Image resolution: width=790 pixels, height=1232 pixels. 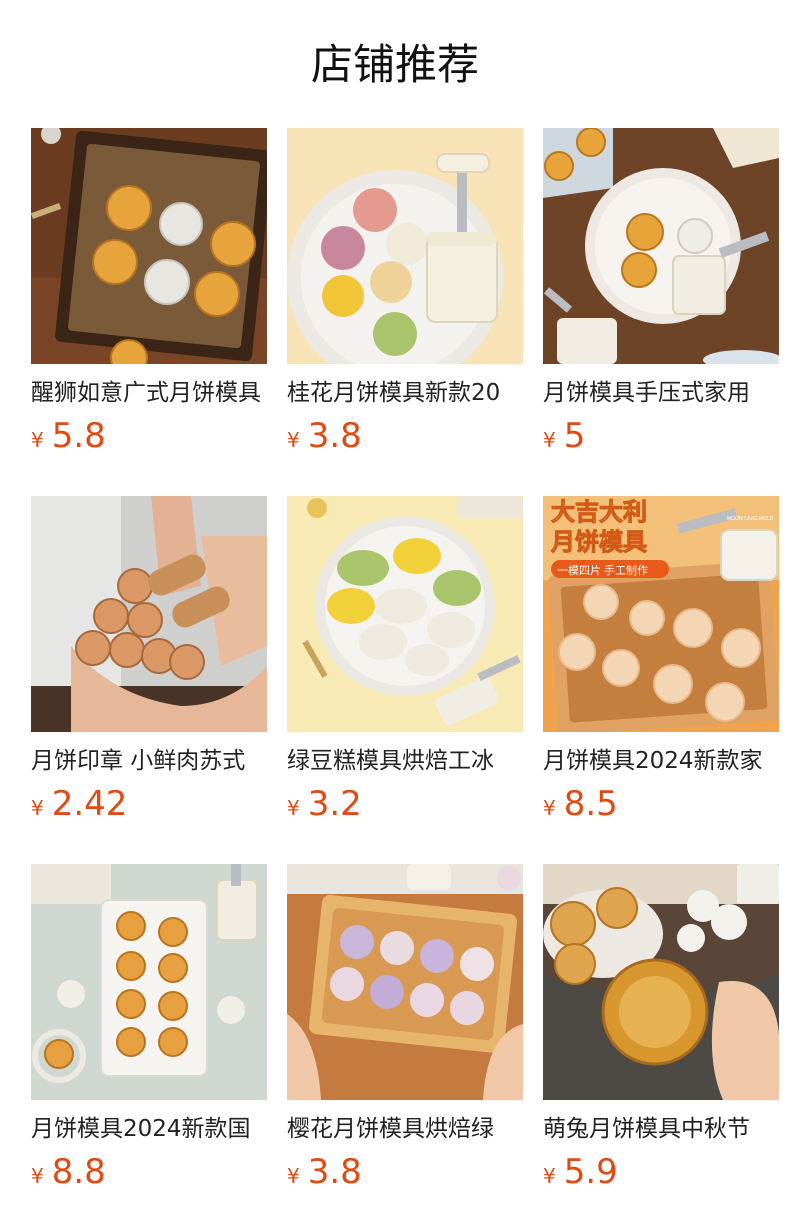 I want to click on price-value: 3.2, so click(x=334, y=804).